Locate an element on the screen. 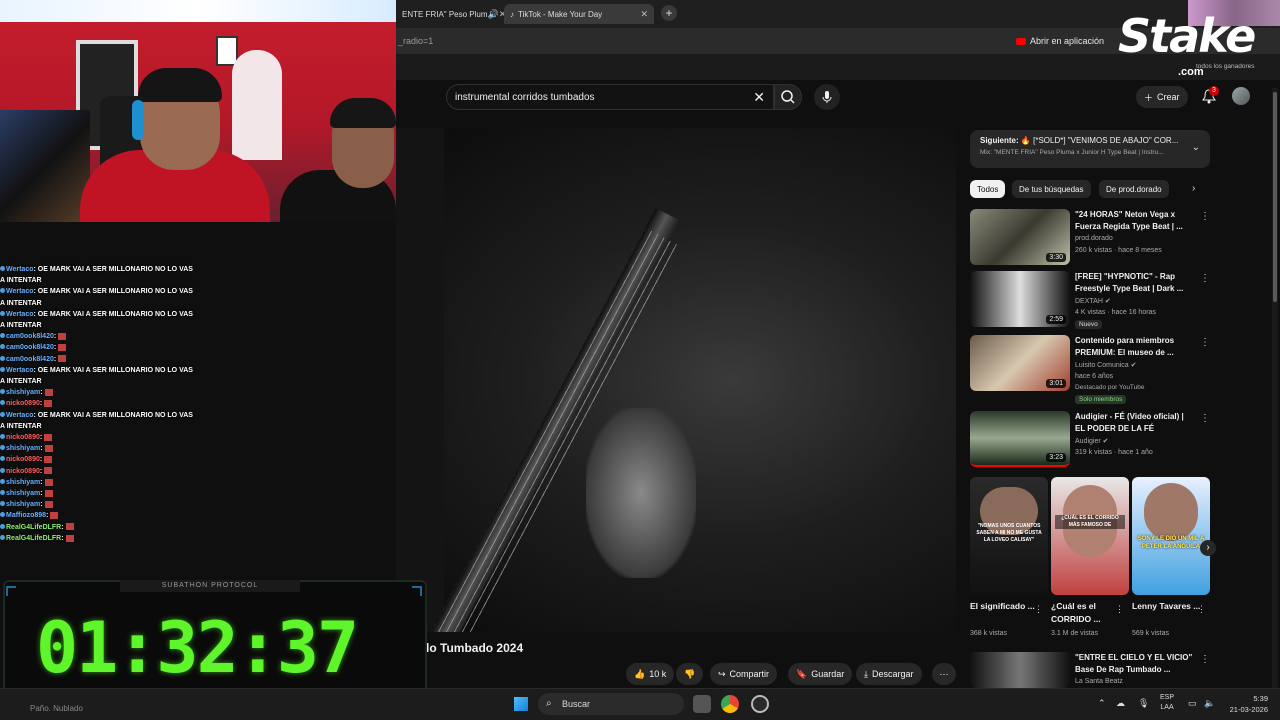 The width and height of the screenshot is (1280, 720). short-thumbnail: SONY LE DIÓ UN MIL A PETER LA ANGUILA is located at coordinates (1171, 536).